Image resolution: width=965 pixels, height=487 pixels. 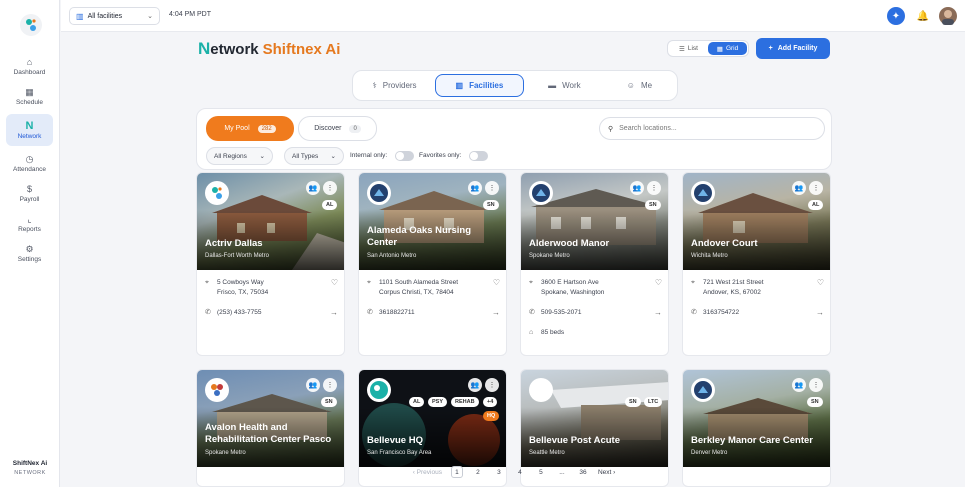 What do you see at coordinates (948, 16) in the screenshot?
I see `avatar` at bounding box center [948, 16].